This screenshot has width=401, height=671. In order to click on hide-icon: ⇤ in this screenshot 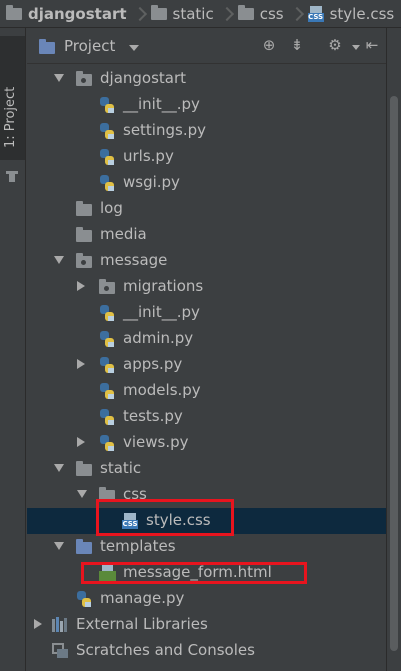, I will do `click(372, 45)`.